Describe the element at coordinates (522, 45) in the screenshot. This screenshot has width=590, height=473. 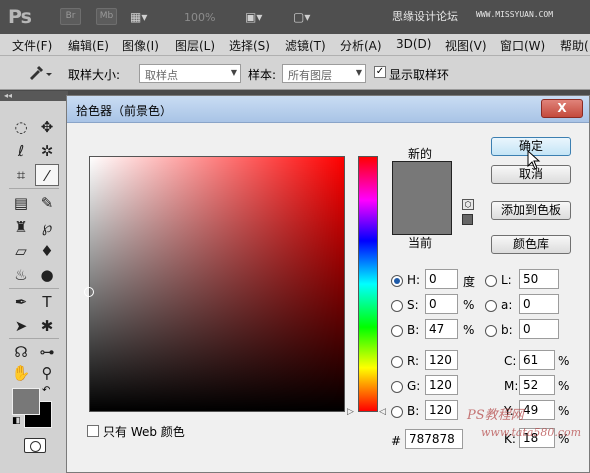
I see `menu-window: 窗口(W)` at that location.